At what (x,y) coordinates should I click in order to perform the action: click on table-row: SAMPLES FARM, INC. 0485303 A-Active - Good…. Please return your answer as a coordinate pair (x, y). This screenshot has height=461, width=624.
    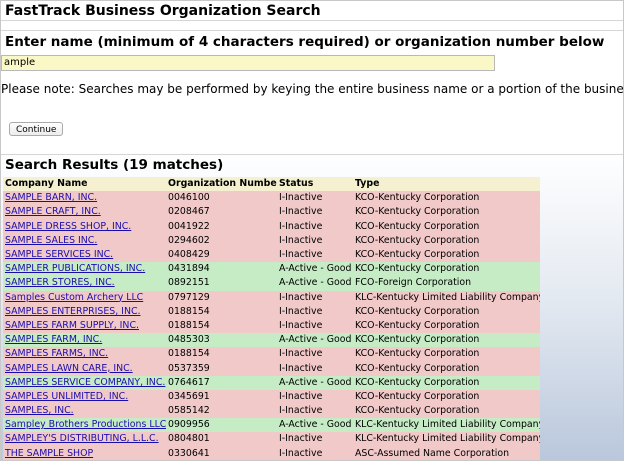
    Looking at the image, I should click on (271, 340).